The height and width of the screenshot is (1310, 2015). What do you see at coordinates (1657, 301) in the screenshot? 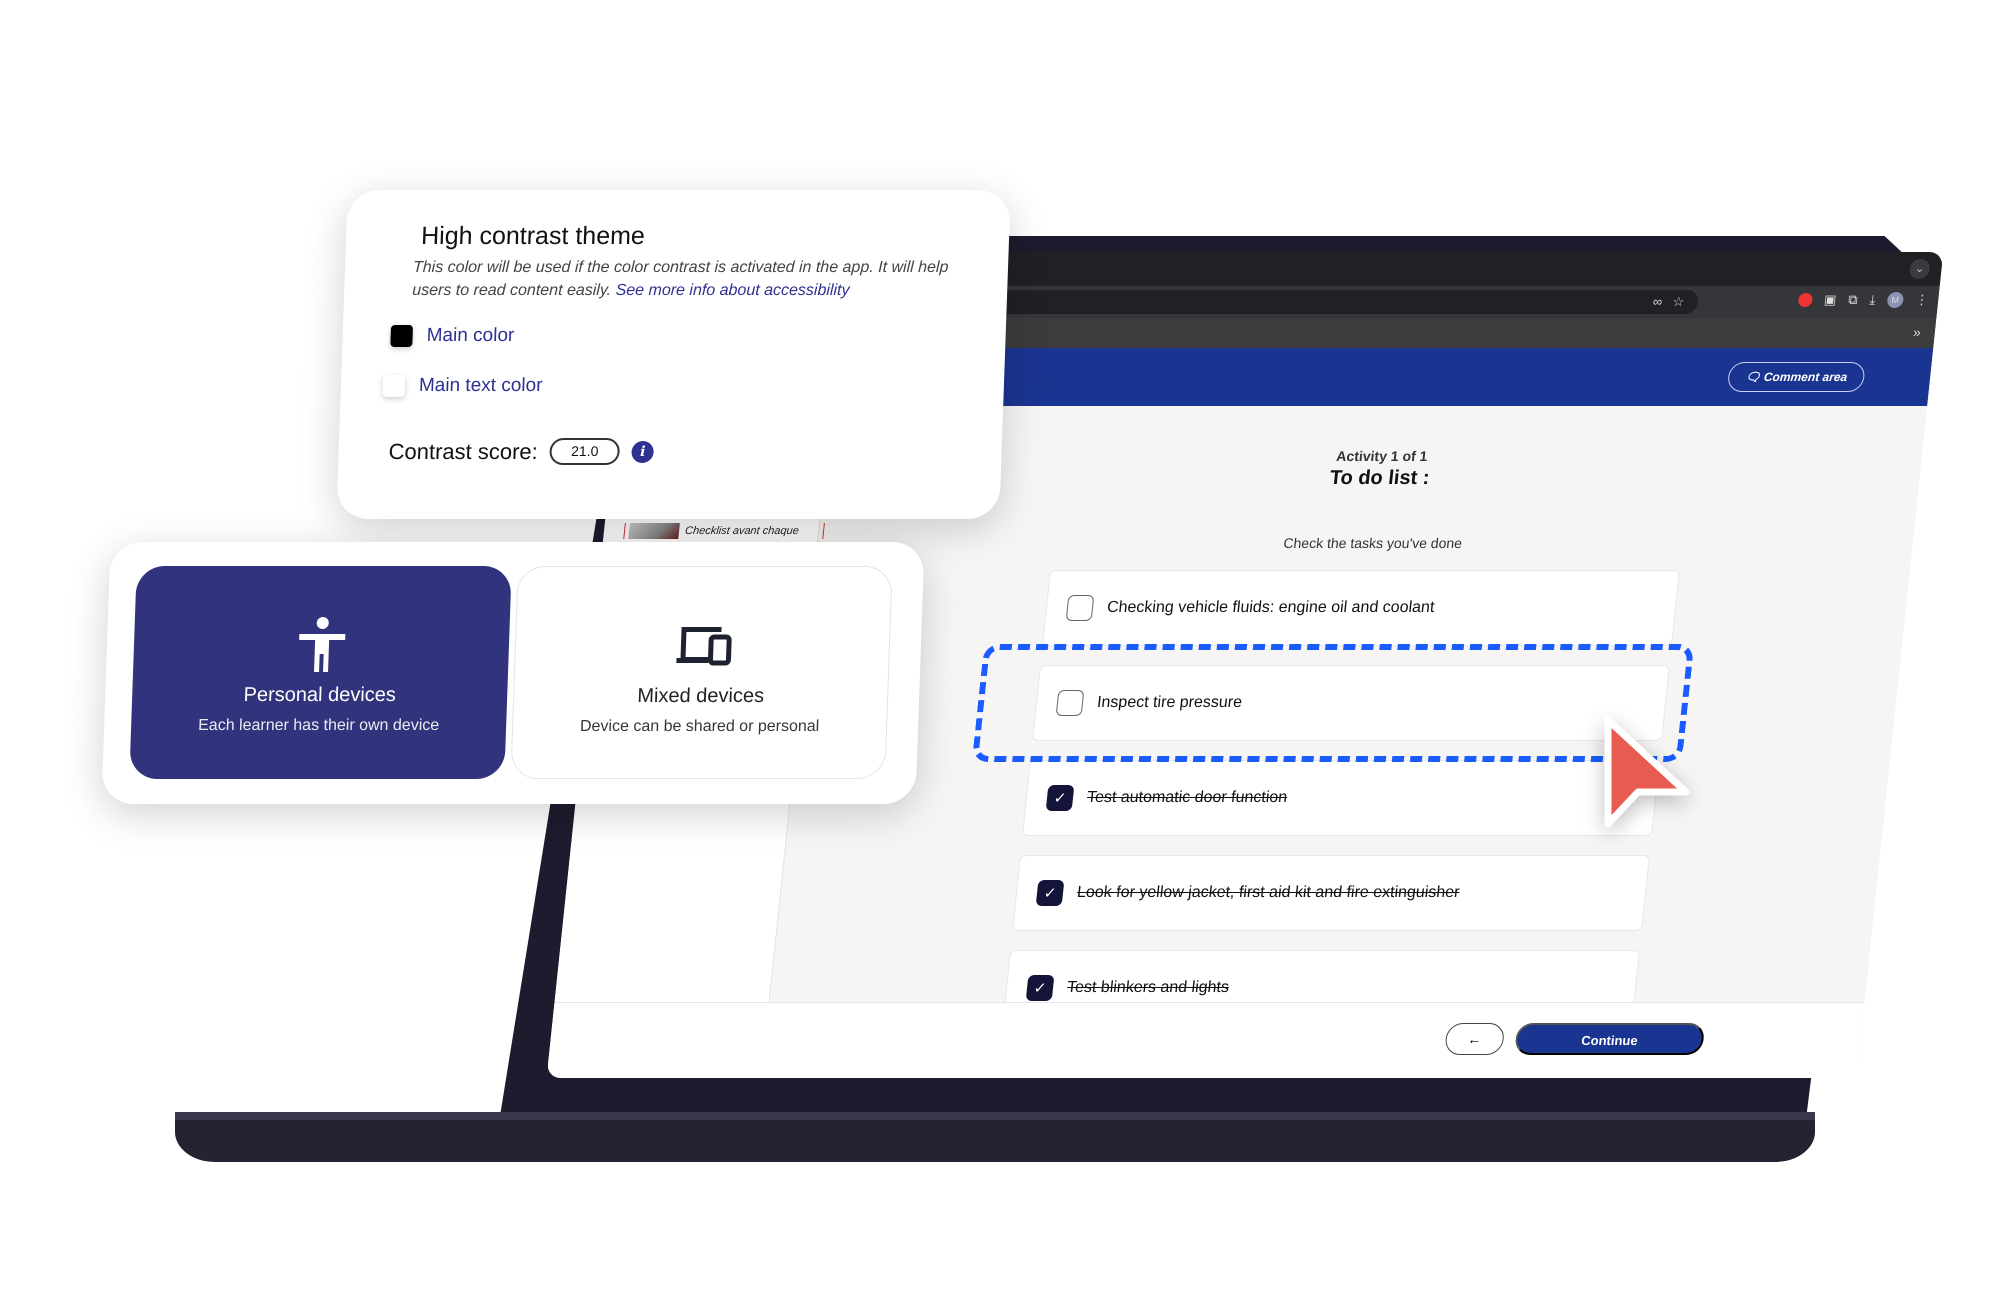
I see `incognito-icon: ∞` at bounding box center [1657, 301].